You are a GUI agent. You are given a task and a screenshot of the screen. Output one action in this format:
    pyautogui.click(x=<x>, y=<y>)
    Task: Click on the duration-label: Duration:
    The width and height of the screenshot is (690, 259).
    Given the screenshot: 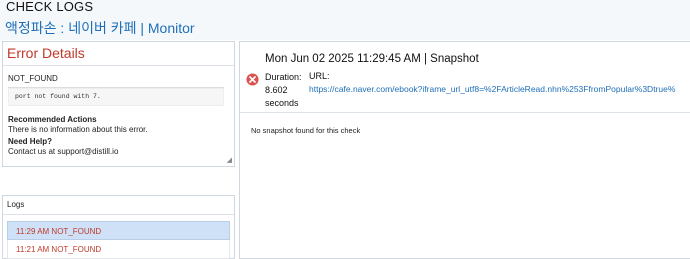 What is the action you would take?
    pyautogui.click(x=283, y=77)
    